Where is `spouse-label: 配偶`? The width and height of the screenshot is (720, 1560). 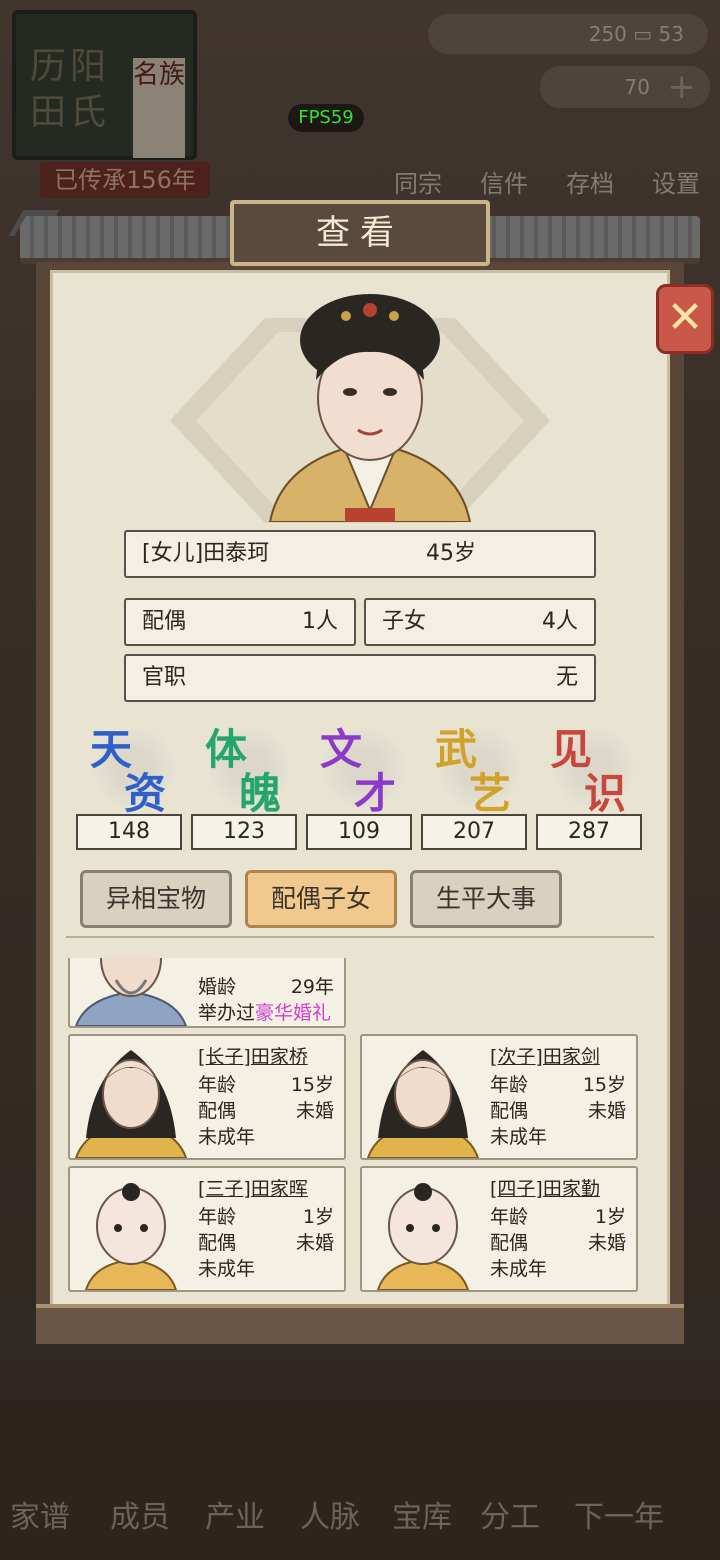
spouse-label: 配偶 is located at coordinates (164, 621).